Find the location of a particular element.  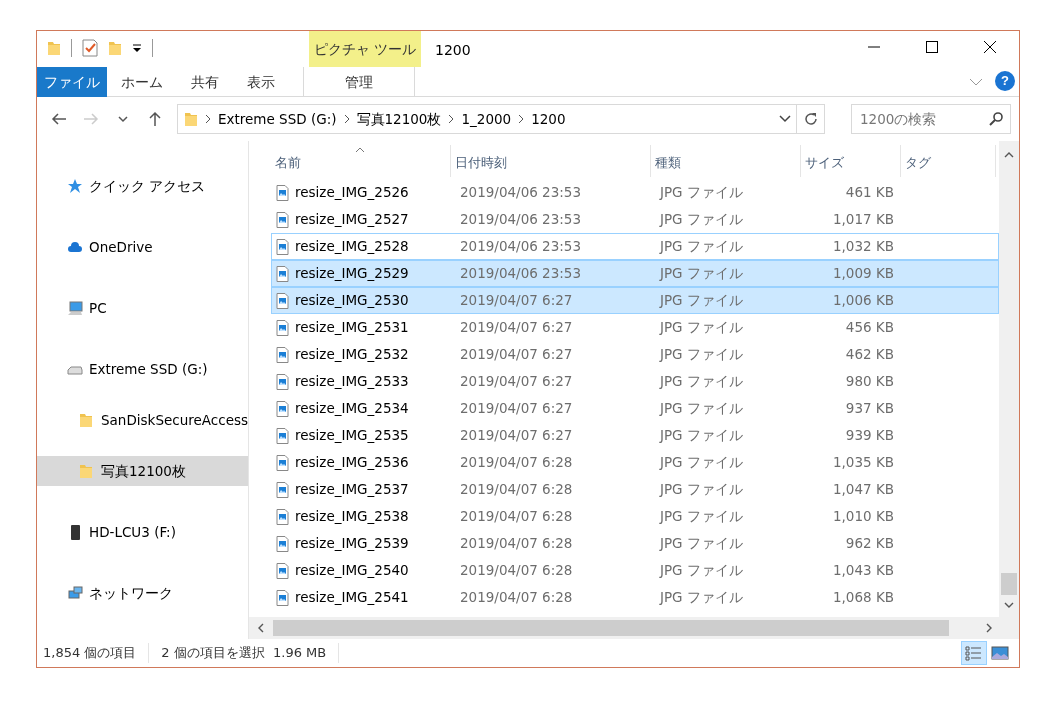

file-row: resize_IMG_2532 2019/04/07 6:27 JPG ファイル 462 KB is located at coordinates (635, 354).